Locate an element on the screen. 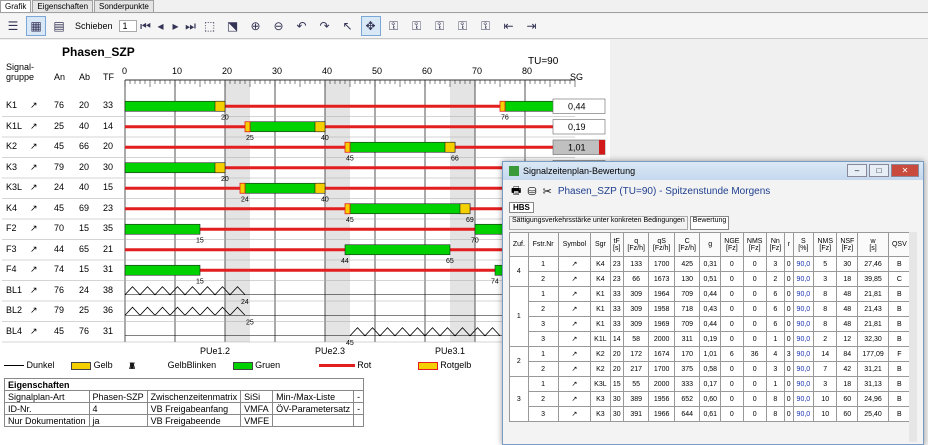 This screenshot has width=928, height=445. sgr-cell: K4 is located at coordinates (600, 264).